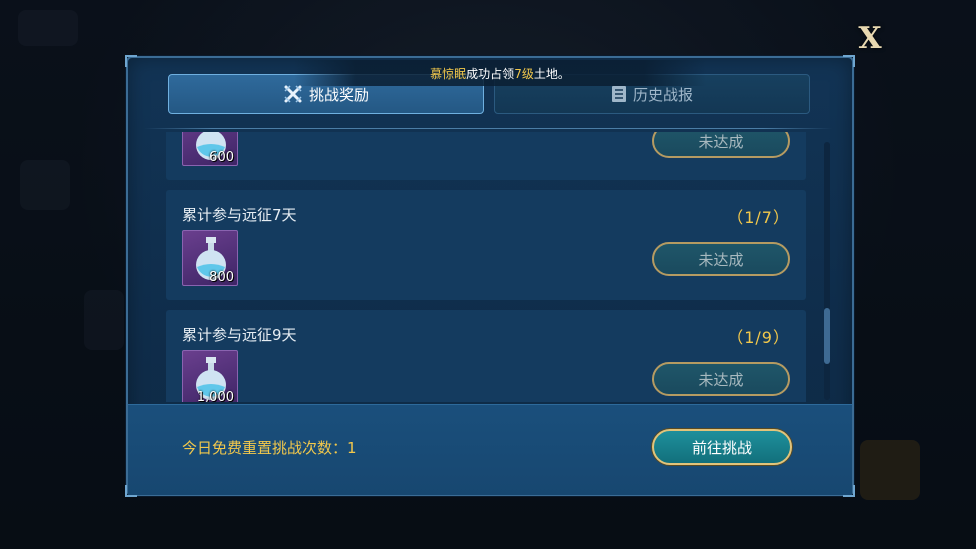 Image resolution: width=976 pixels, height=549 pixels. I want to click on divider, so click(488, 128).